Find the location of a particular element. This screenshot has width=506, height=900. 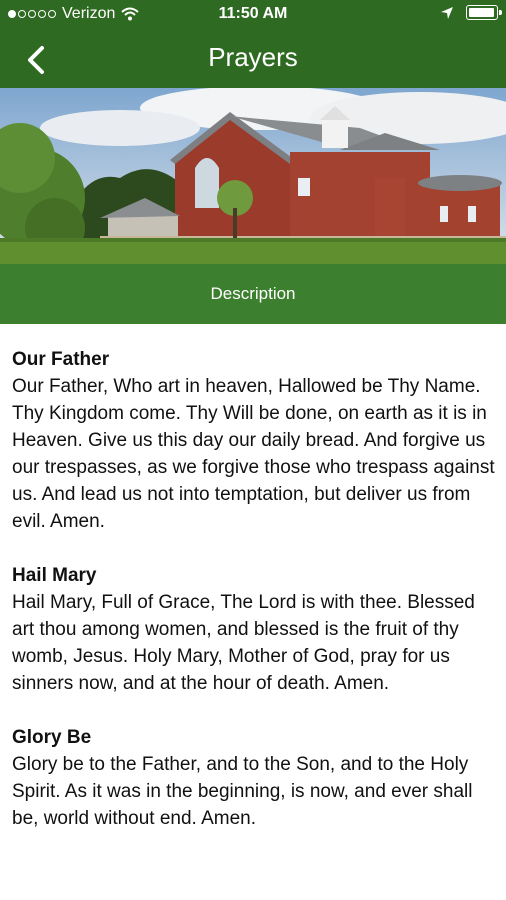

page-title: Prayers is located at coordinates (253, 57).